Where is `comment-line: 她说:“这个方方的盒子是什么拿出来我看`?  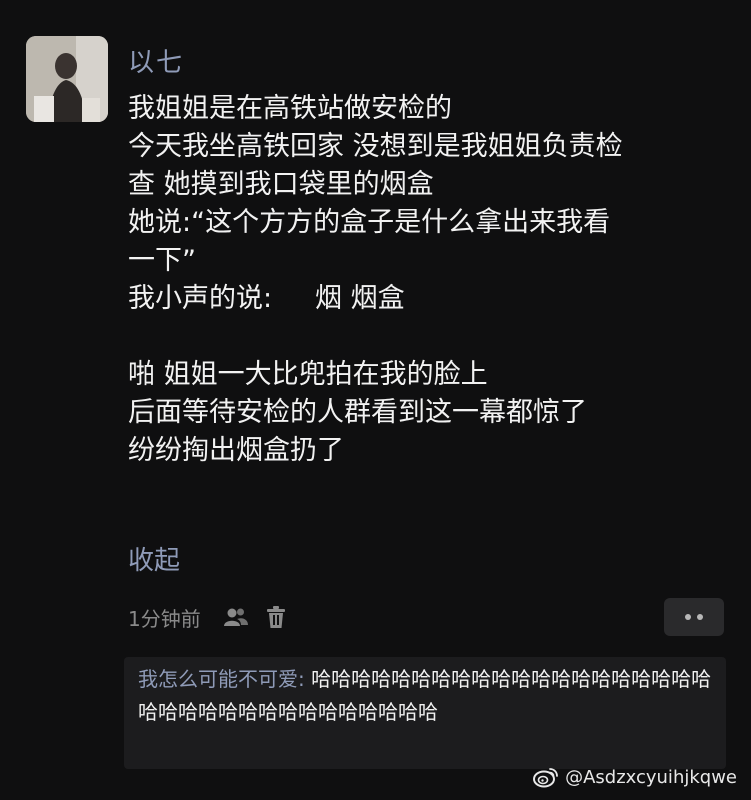
comment-line: 她说:“这个方方的盒子是什么拿出来我看 is located at coordinates (369, 222).